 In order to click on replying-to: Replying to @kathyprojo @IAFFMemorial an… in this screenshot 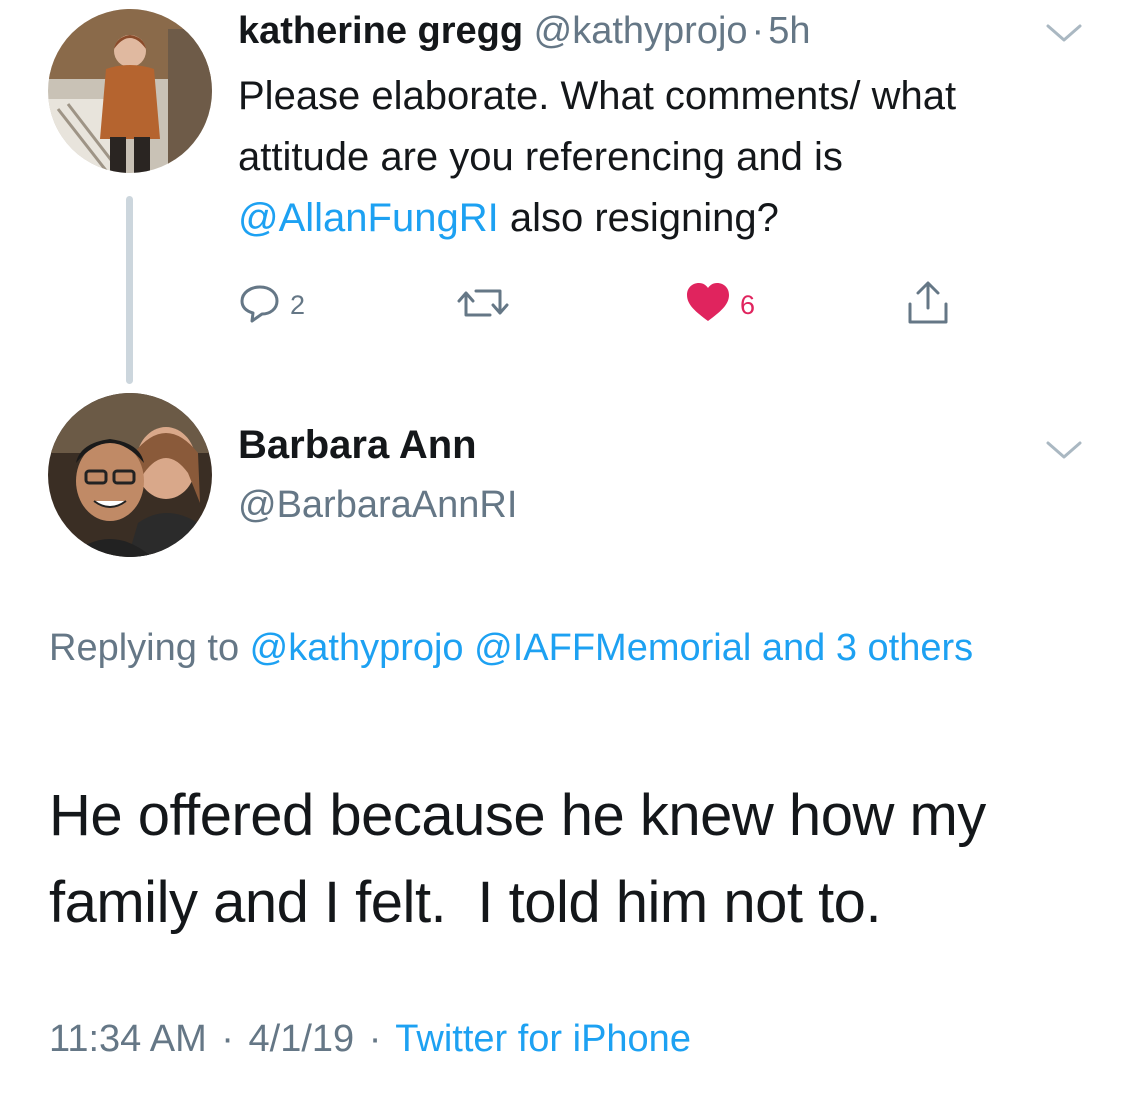, I will do `click(569, 648)`.